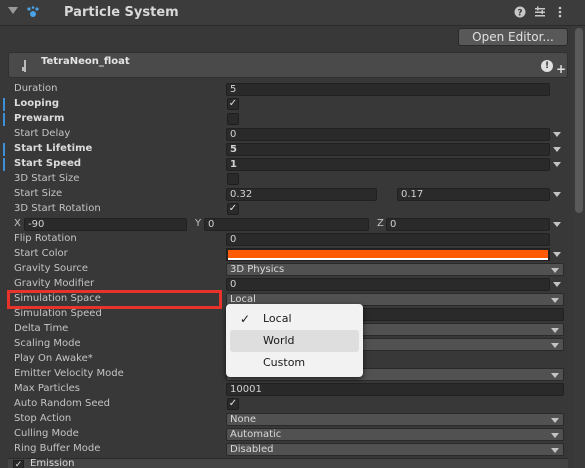  Describe the element at coordinates (233, 119) in the screenshot. I see `prewarm-checkbox` at that location.